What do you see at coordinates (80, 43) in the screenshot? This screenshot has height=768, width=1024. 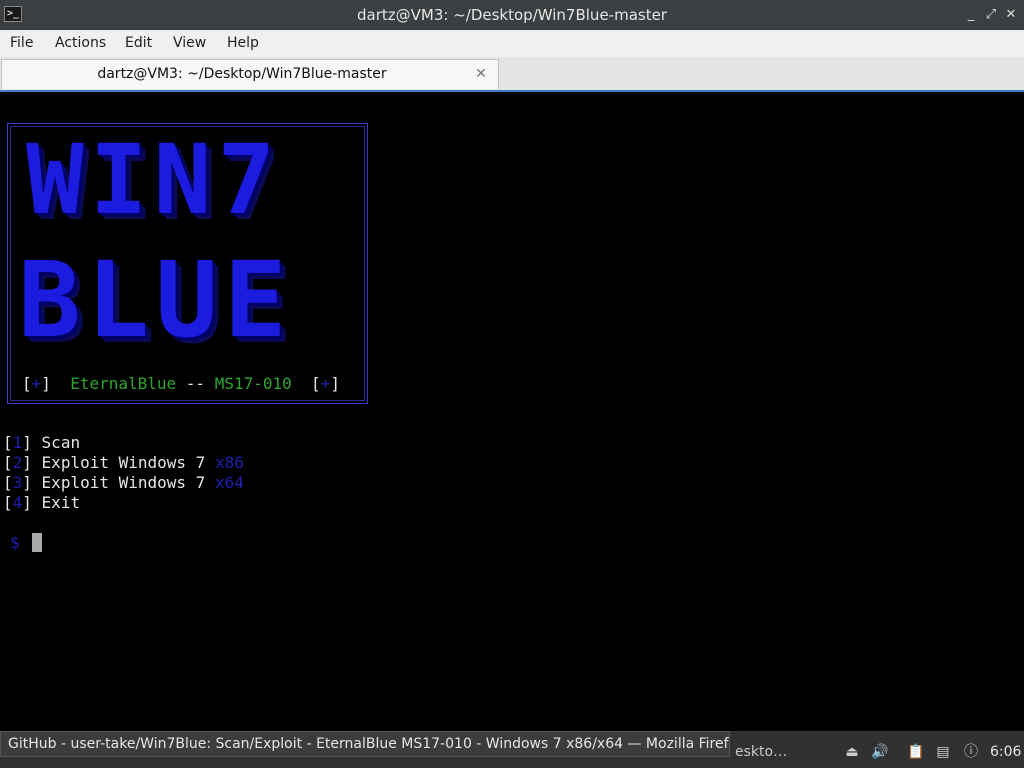 I see `menu-actions: Actions` at bounding box center [80, 43].